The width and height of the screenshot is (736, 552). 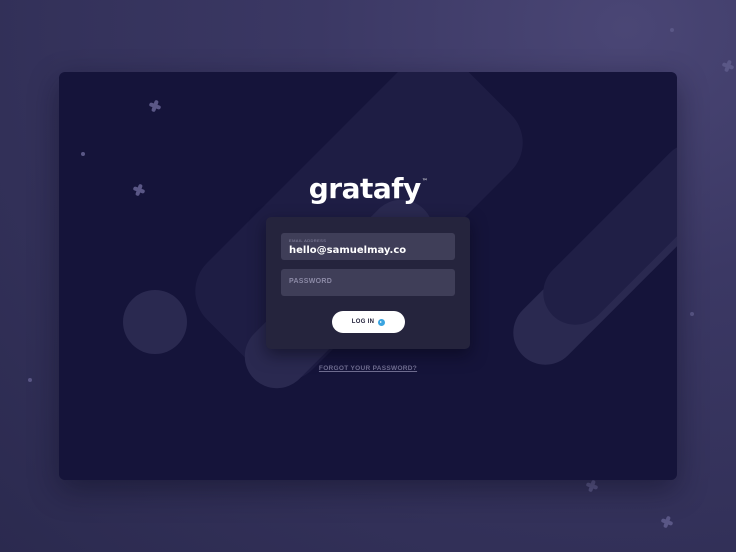 What do you see at coordinates (308, 240) in the screenshot?
I see `email-field-label: EMAIL ADDRESS` at bounding box center [308, 240].